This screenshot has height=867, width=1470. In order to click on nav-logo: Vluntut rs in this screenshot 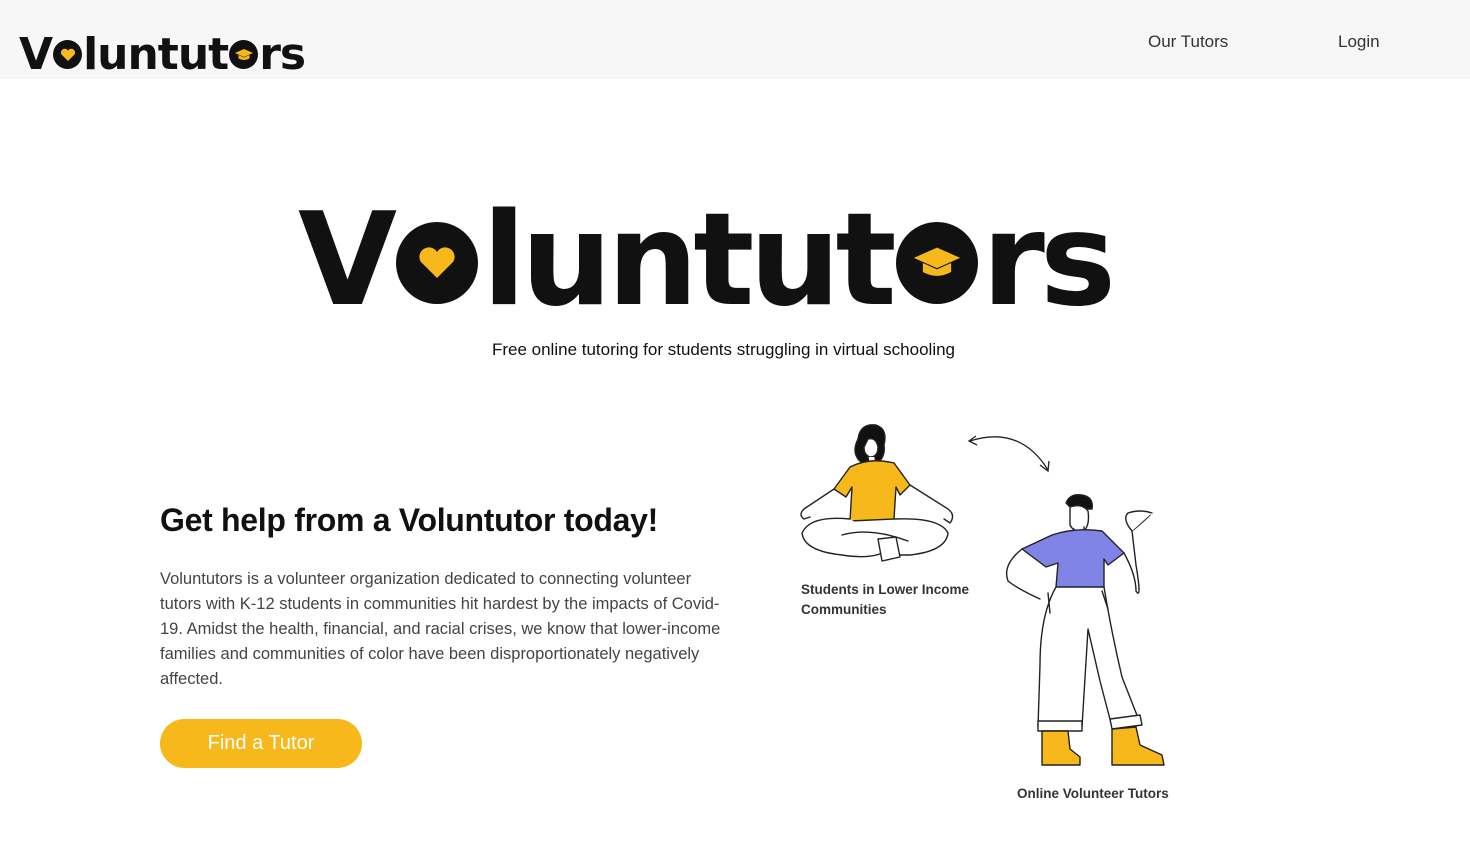, I will do `click(162, 54)`.